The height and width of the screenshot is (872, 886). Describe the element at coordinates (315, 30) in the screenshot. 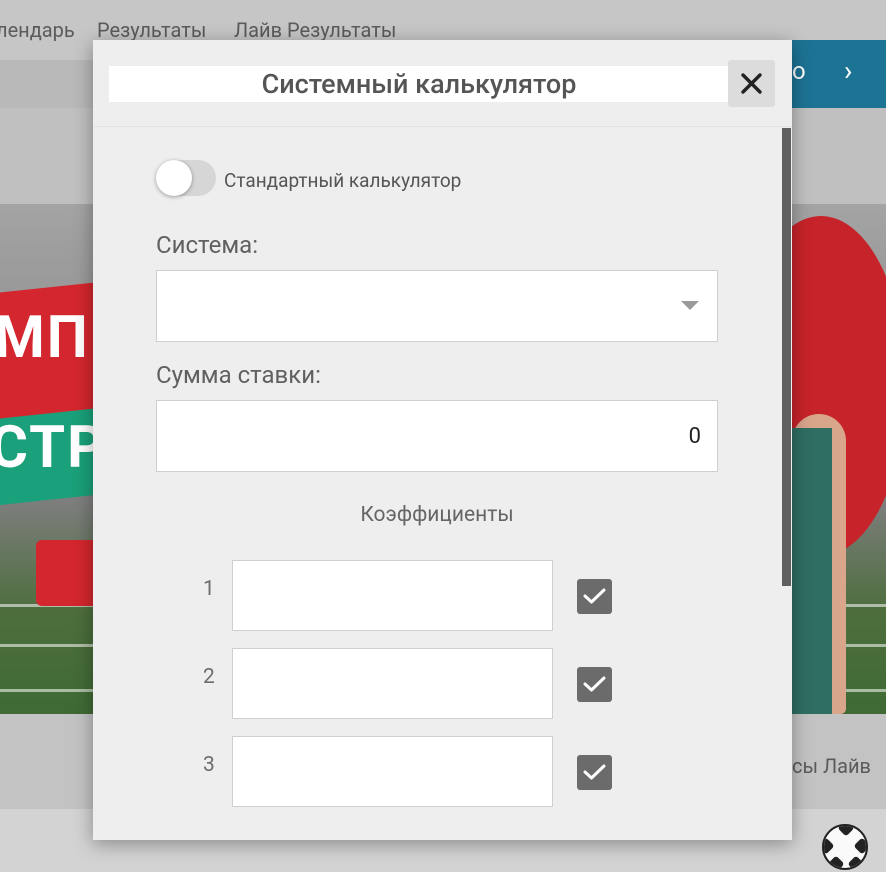

I see `nav-item-live-results: Лайв Результаты` at that location.